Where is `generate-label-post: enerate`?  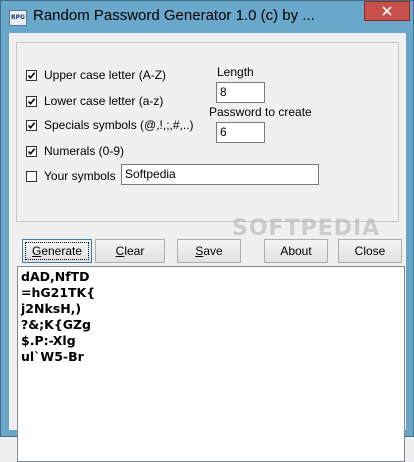 generate-label-post: enerate is located at coordinates (62, 251).